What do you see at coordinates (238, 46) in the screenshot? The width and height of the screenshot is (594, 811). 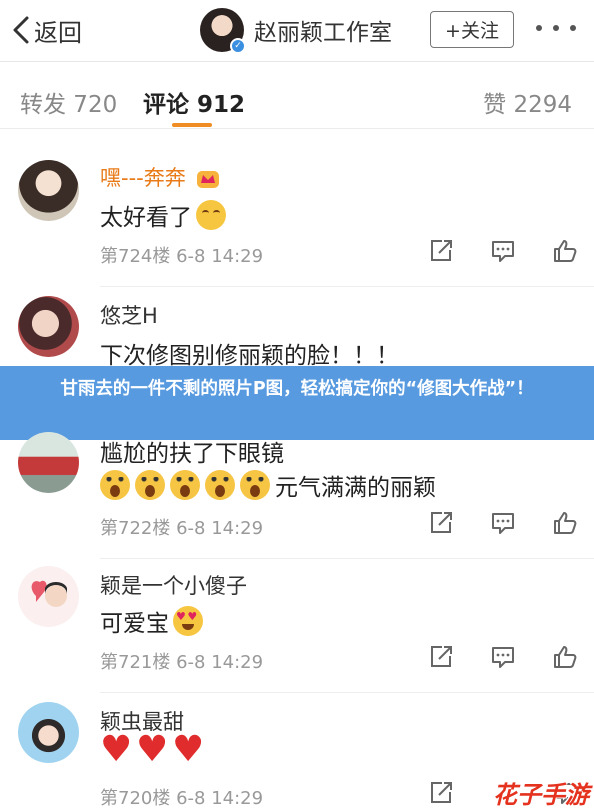 I see `verified-badge-icon: ✓` at bounding box center [238, 46].